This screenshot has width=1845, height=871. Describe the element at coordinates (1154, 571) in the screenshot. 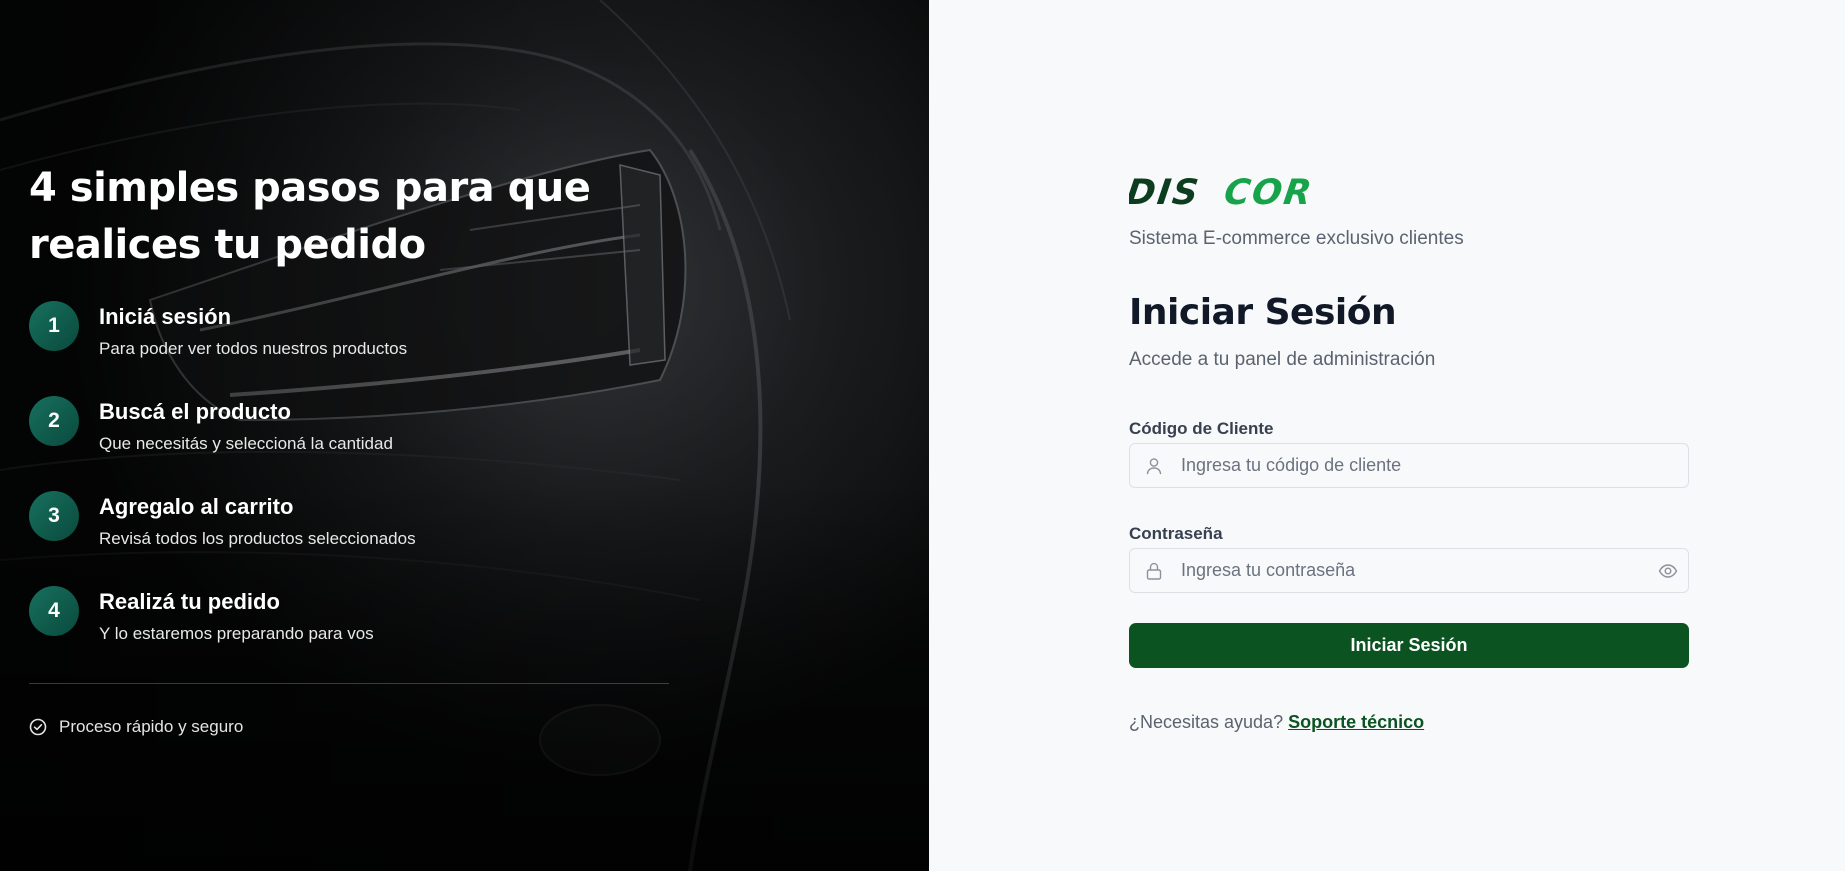

I see `lock-icon` at that location.